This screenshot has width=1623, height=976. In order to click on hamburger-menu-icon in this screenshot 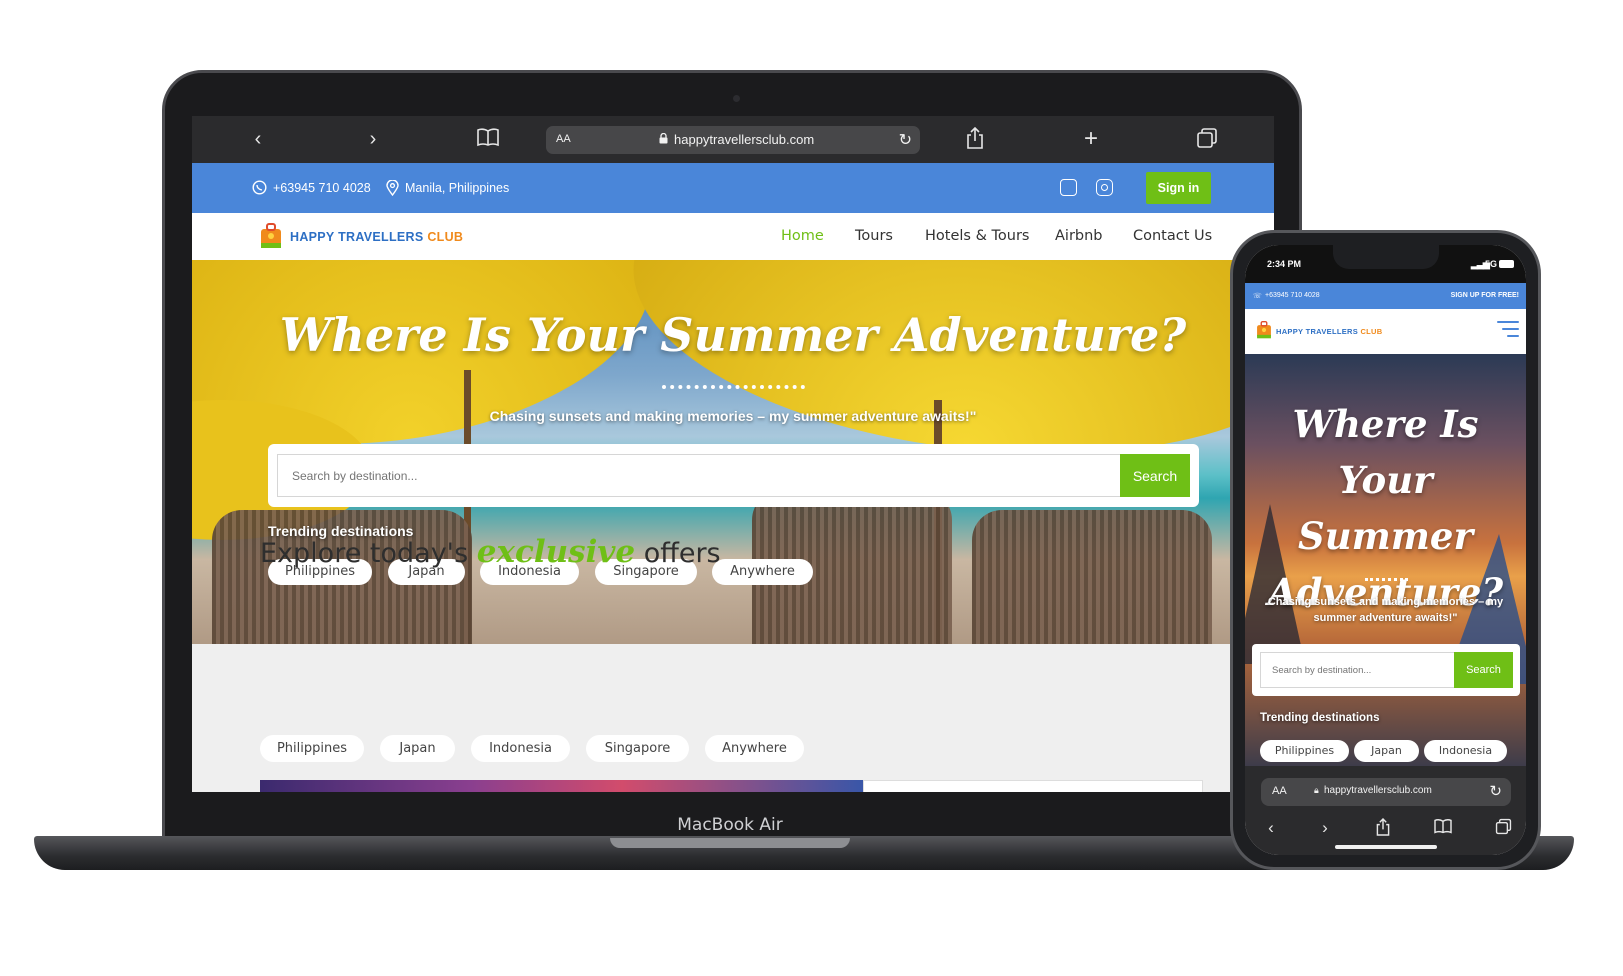, I will do `click(1508, 330)`.